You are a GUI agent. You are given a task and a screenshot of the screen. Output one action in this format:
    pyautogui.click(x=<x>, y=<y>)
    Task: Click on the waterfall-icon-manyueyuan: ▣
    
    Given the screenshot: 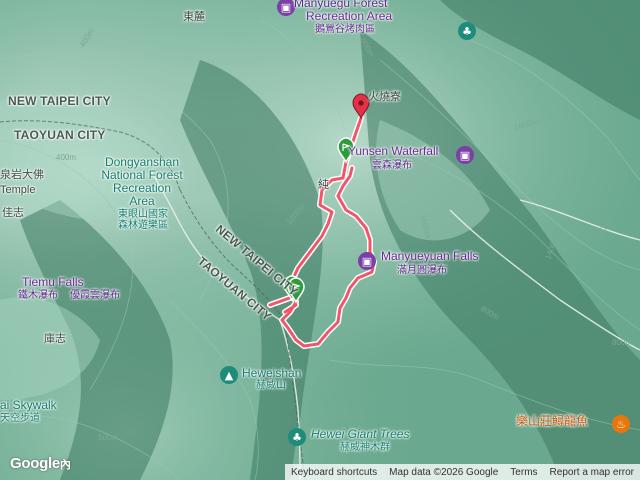 What is the action you would take?
    pyautogui.click(x=367, y=261)
    